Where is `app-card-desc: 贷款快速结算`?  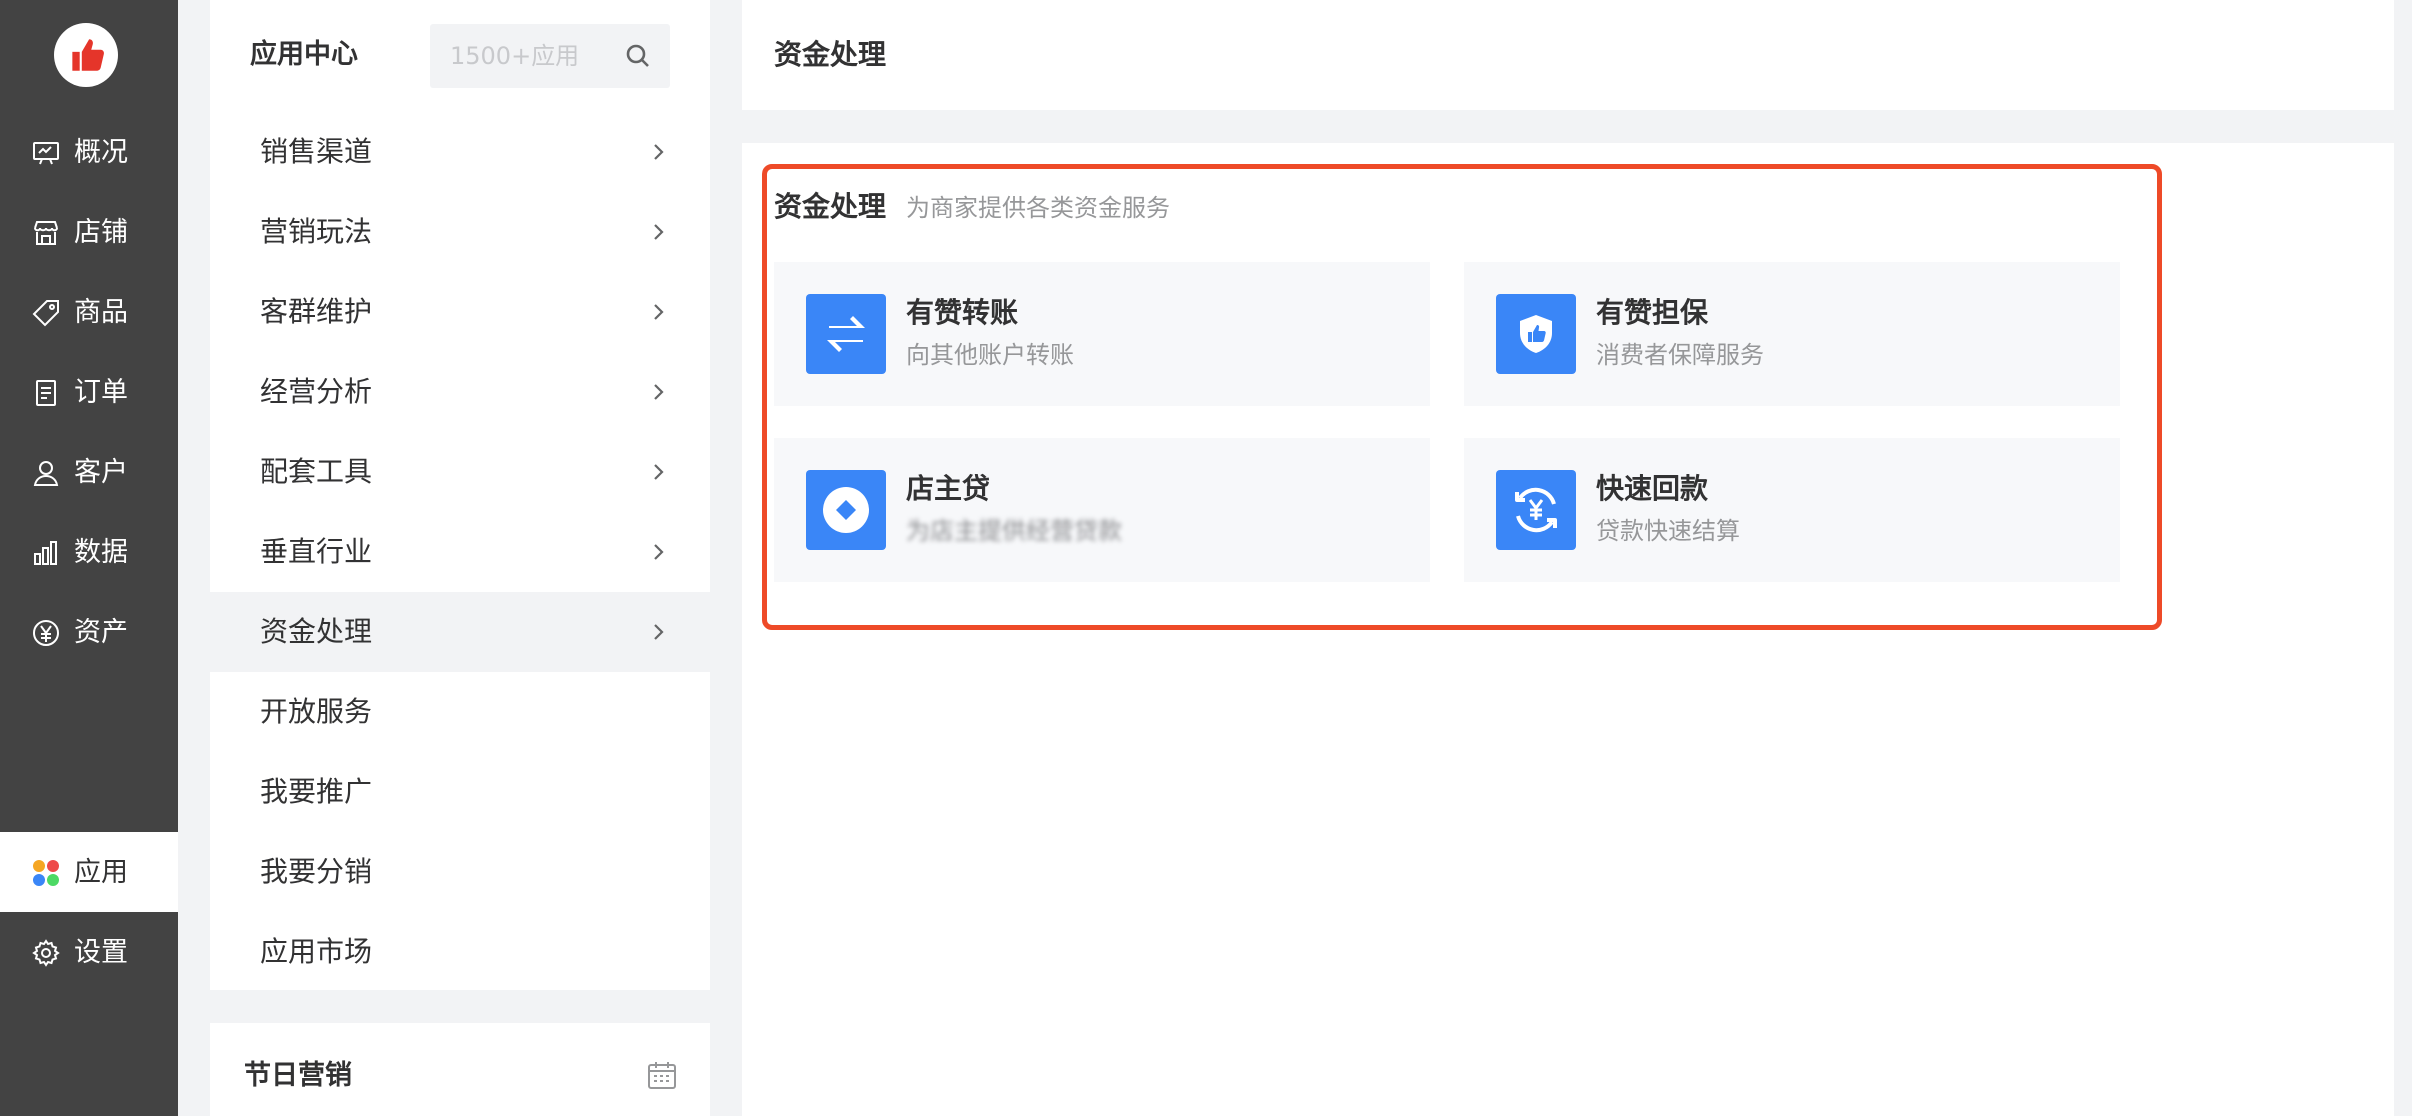 app-card-desc: 贷款快速结算 is located at coordinates (1668, 531).